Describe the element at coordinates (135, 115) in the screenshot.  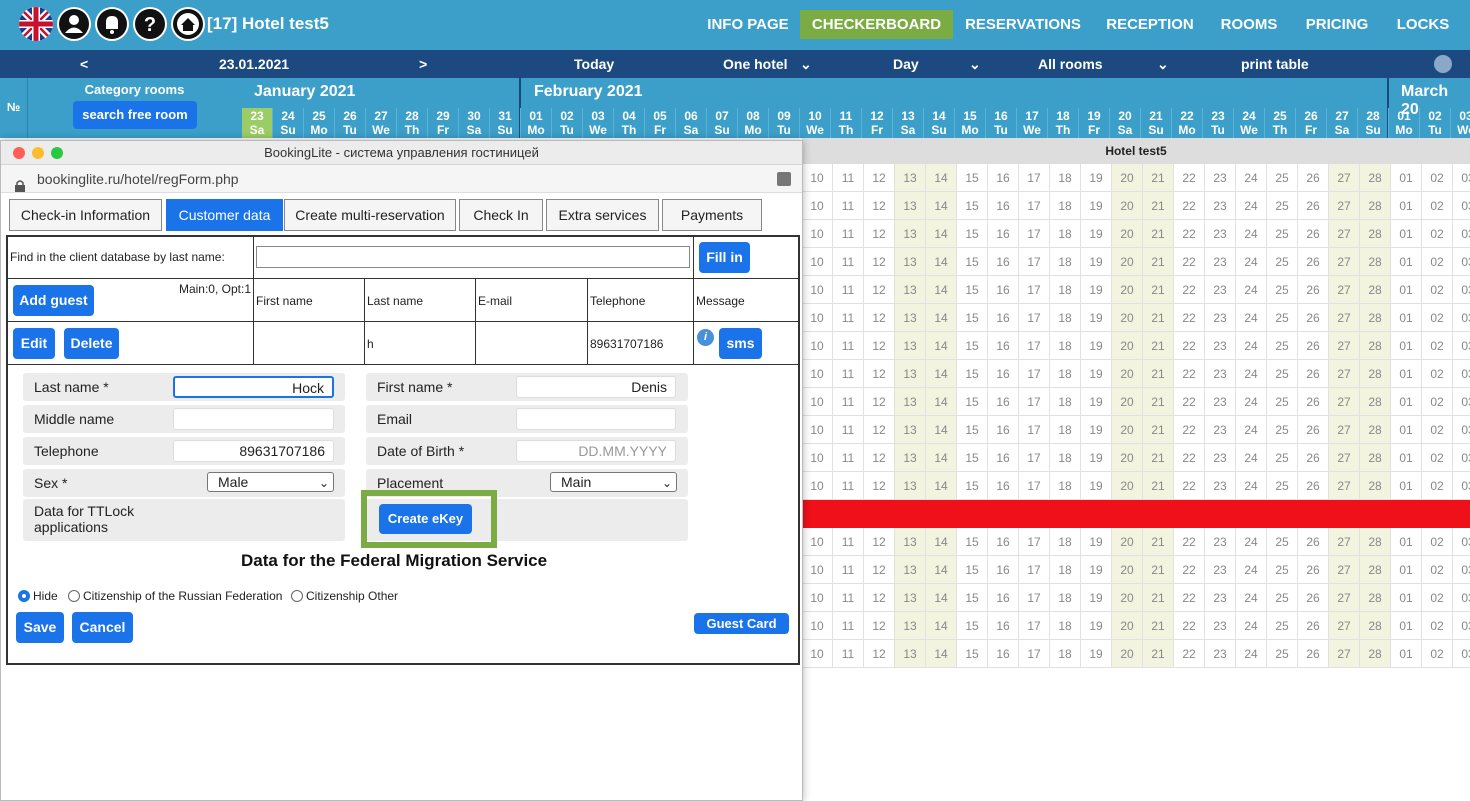
I see `search-free-room-button: search free room` at that location.